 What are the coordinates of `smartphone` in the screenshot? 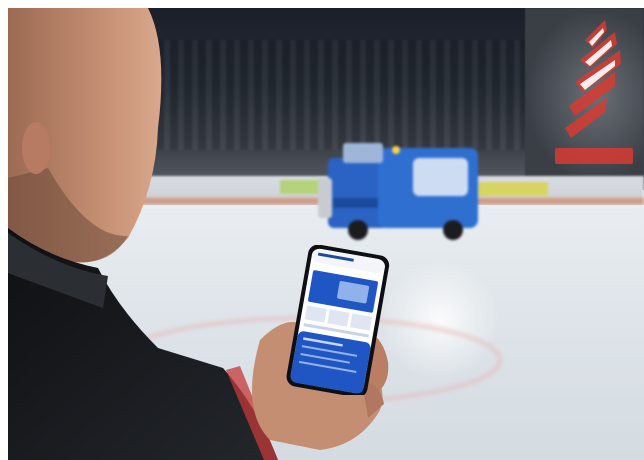 It's located at (338, 320).